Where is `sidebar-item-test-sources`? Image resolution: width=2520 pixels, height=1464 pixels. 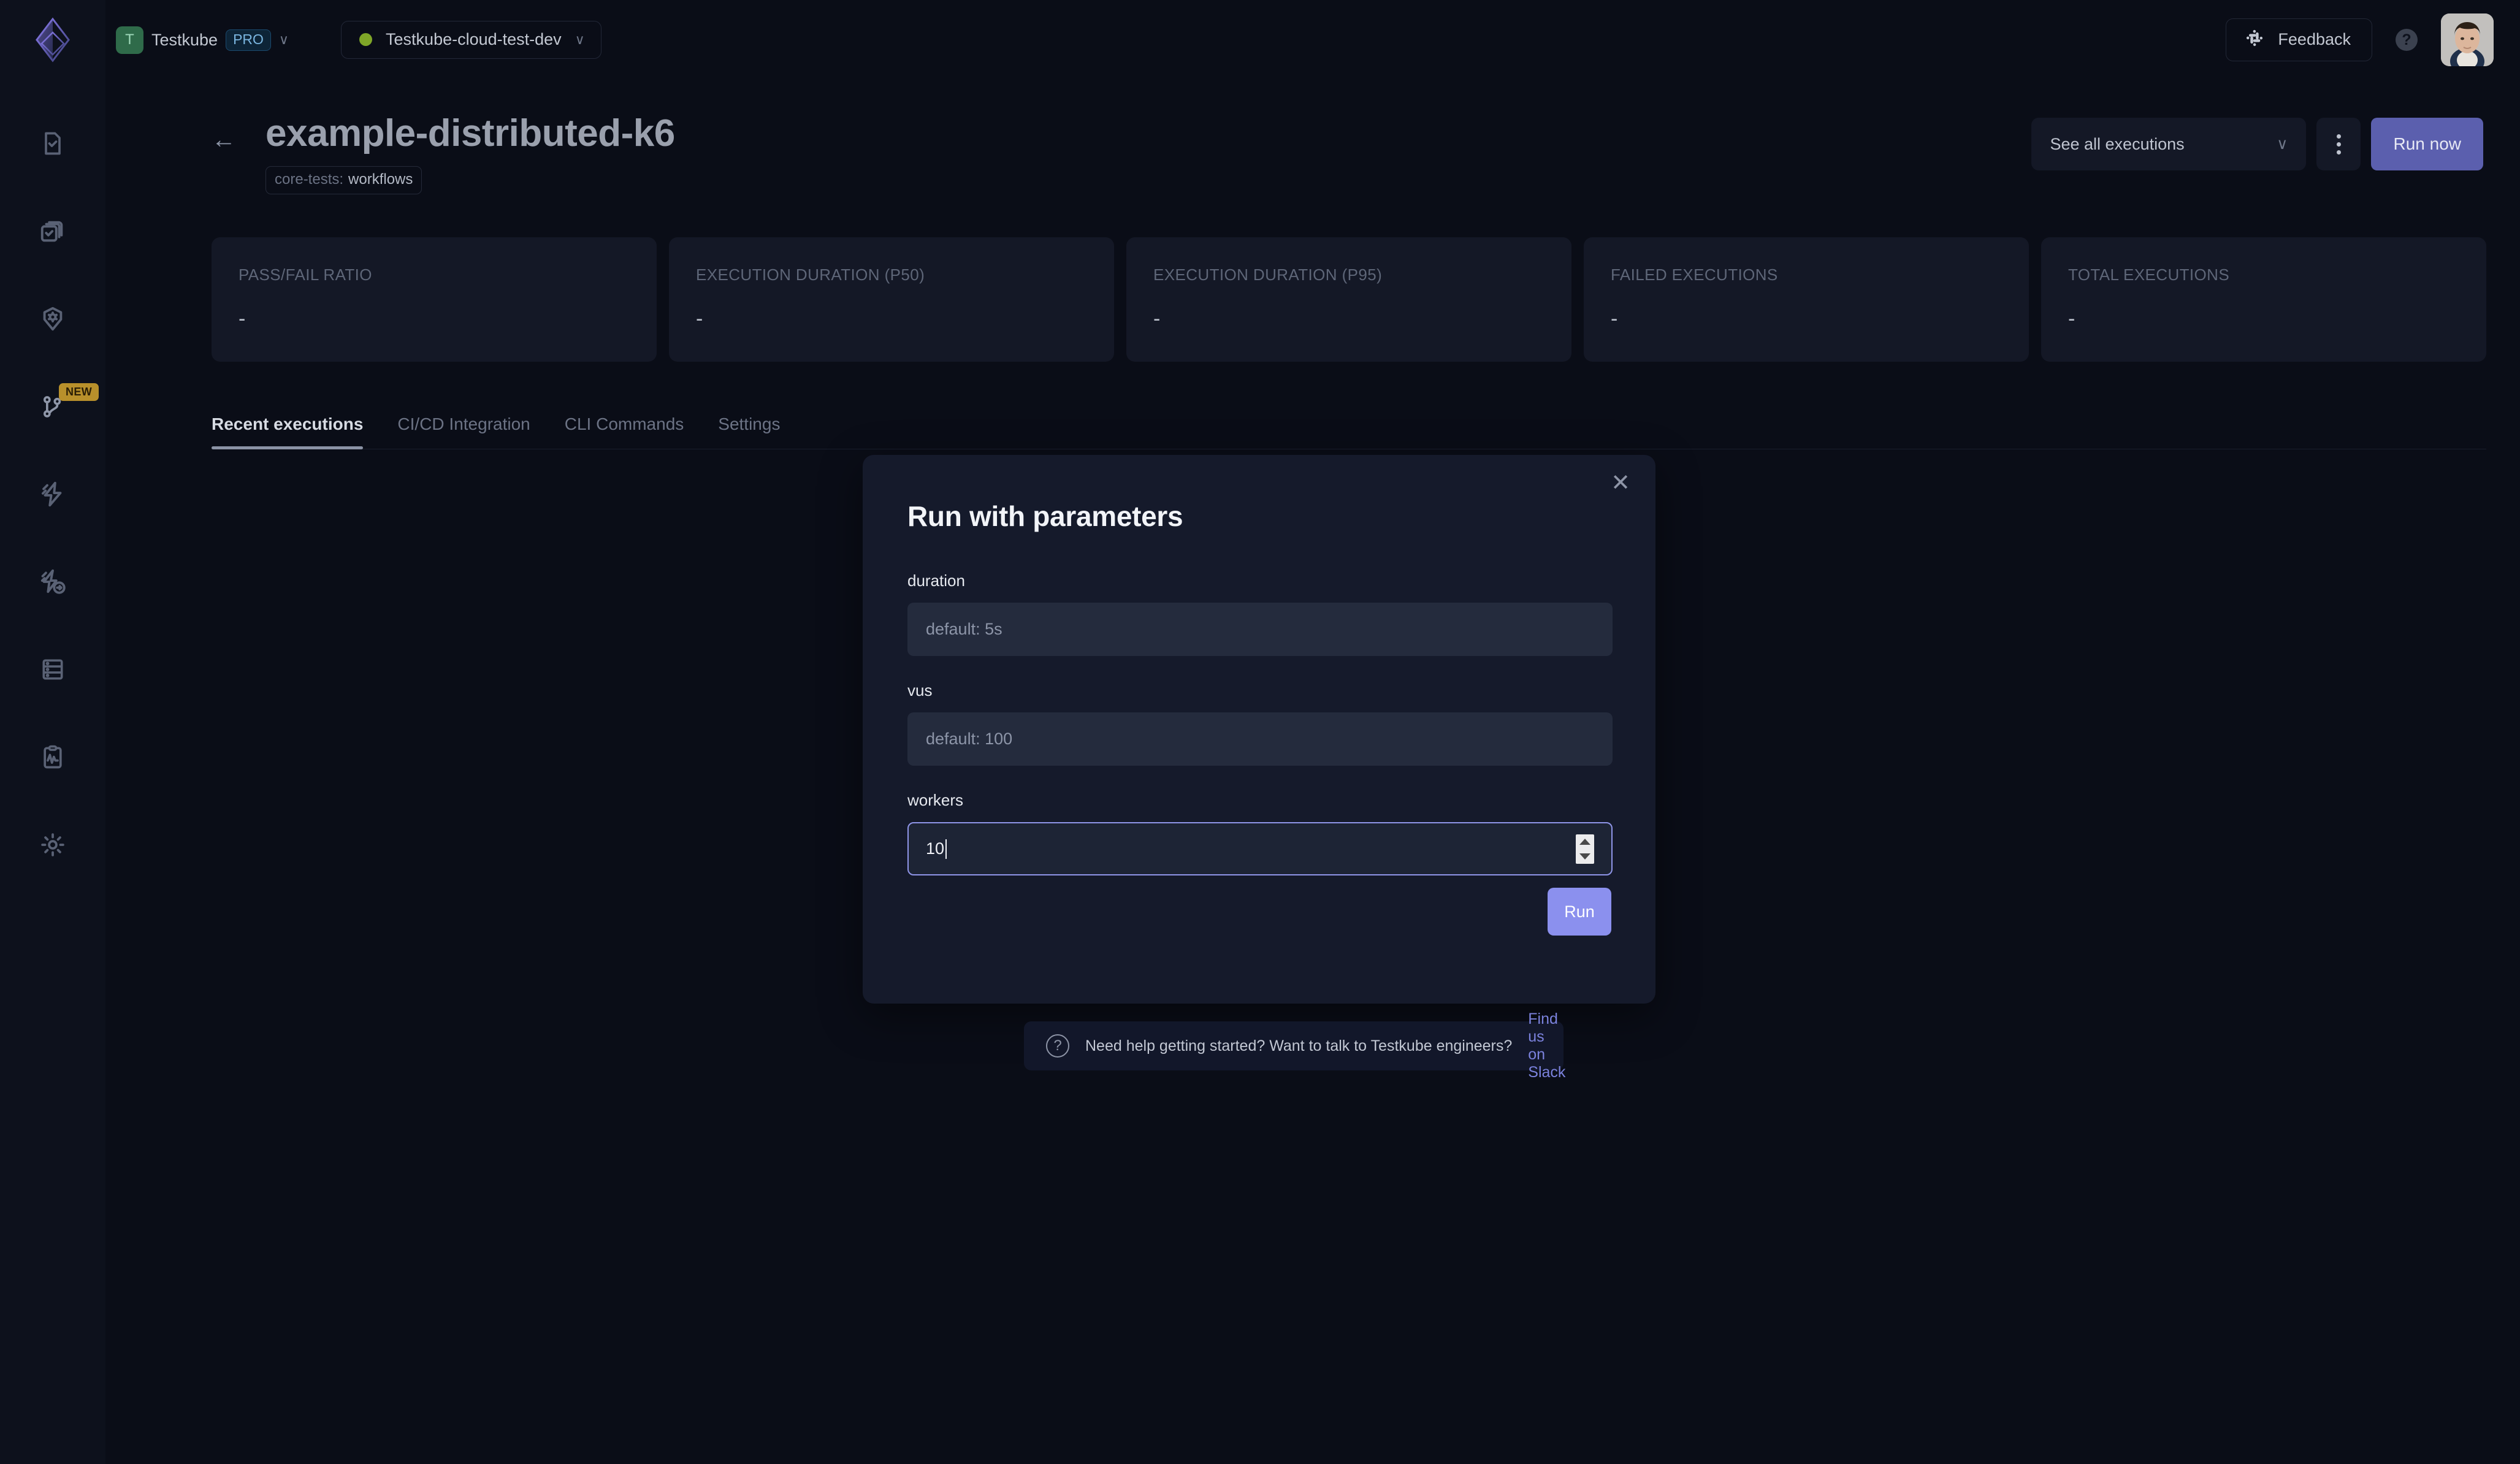
sidebar-item-test-sources is located at coordinates (52, 318).